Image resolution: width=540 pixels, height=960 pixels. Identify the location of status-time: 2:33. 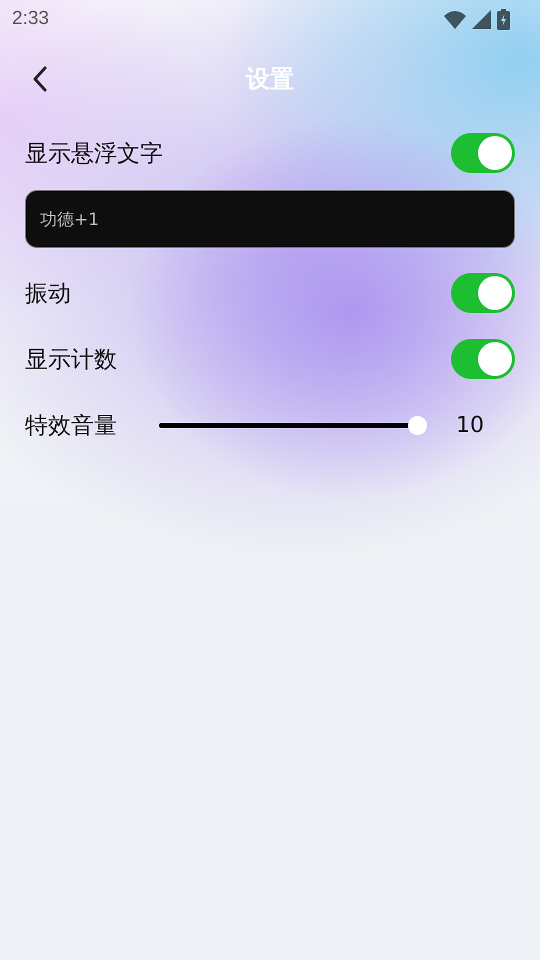
(30, 19).